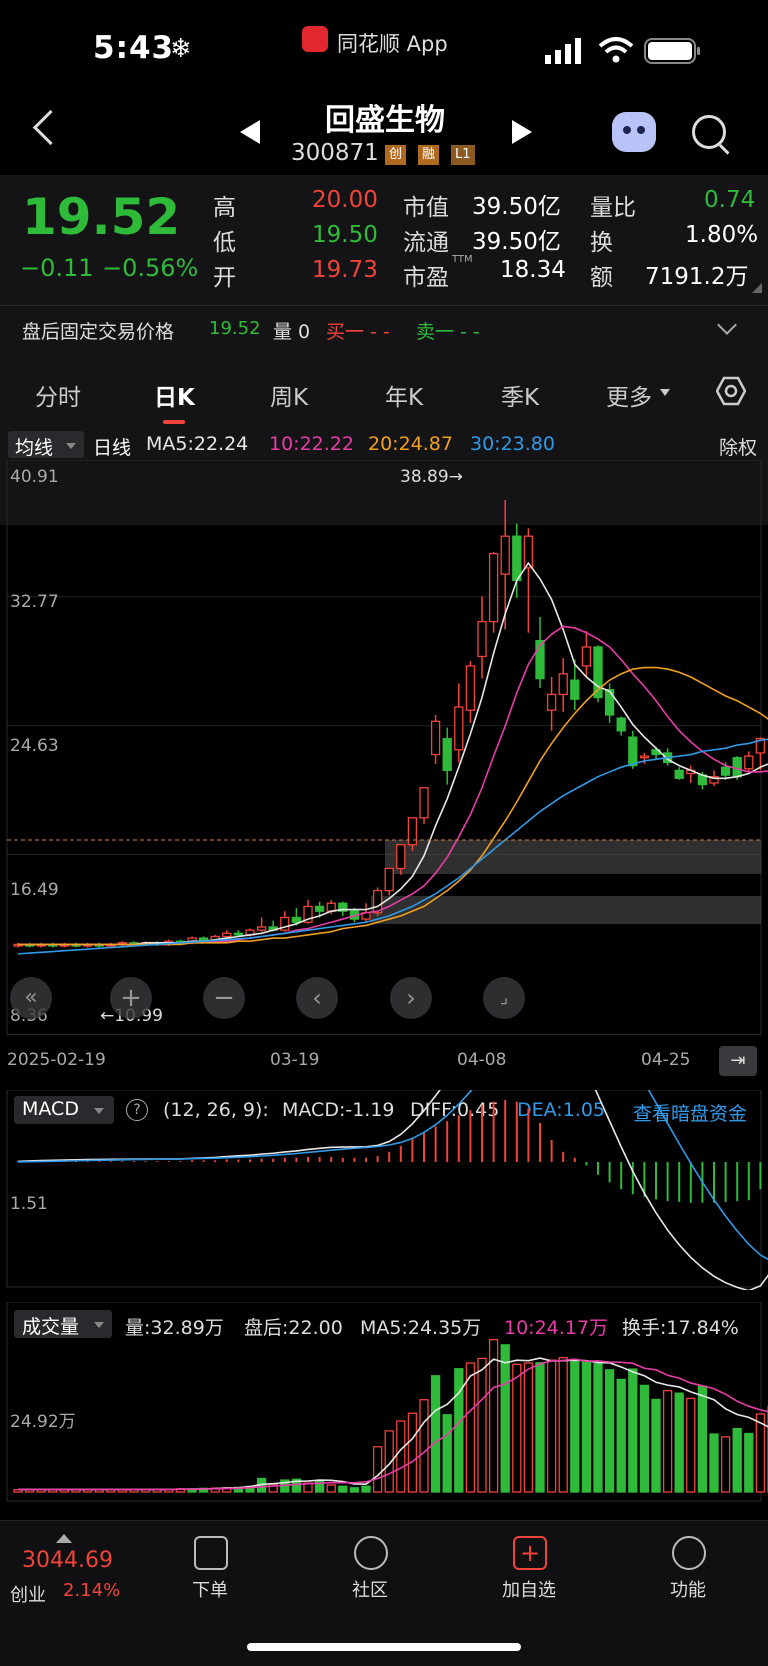  I want to click on active-tab-indicator, so click(174, 422).